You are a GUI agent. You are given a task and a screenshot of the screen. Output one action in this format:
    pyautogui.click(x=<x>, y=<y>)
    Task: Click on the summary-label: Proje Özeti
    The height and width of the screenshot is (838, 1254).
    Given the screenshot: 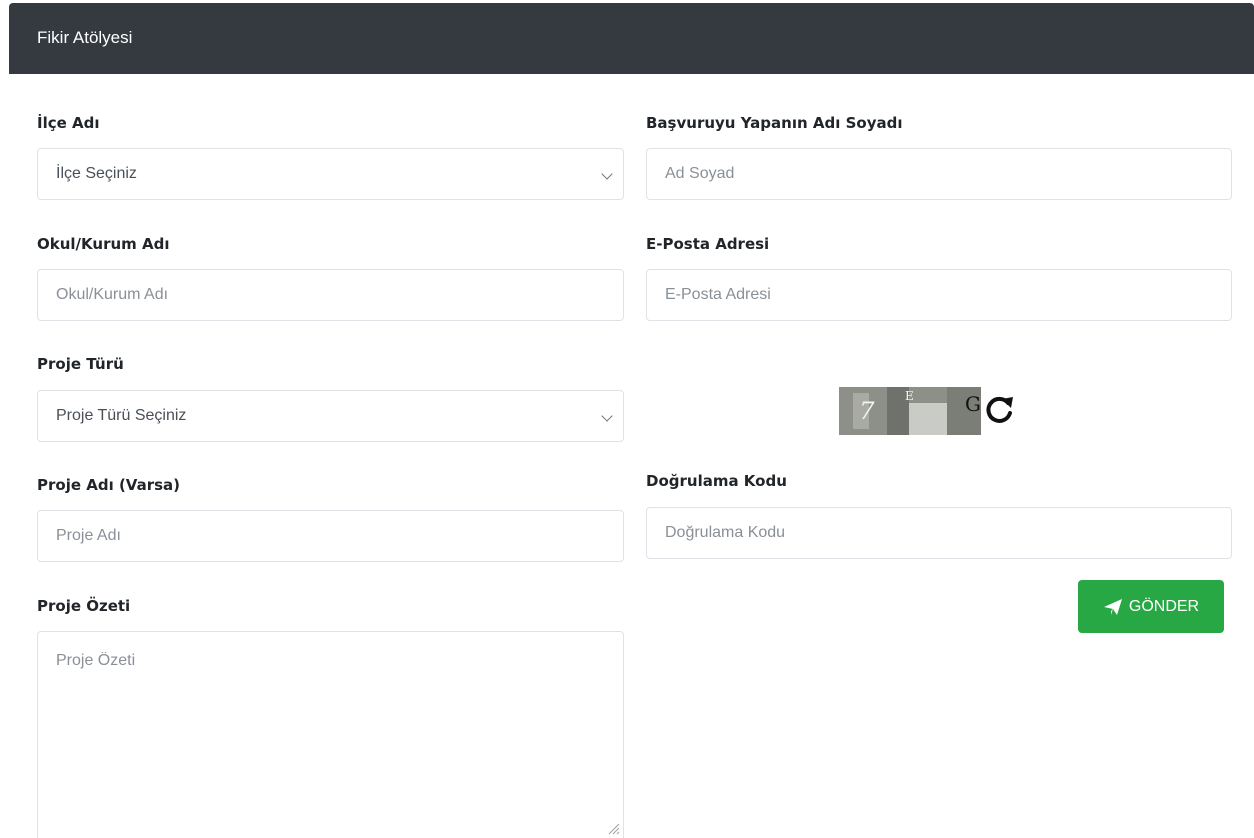 What is the action you would take?
    pyautogui.click(x=84, y=606)
    